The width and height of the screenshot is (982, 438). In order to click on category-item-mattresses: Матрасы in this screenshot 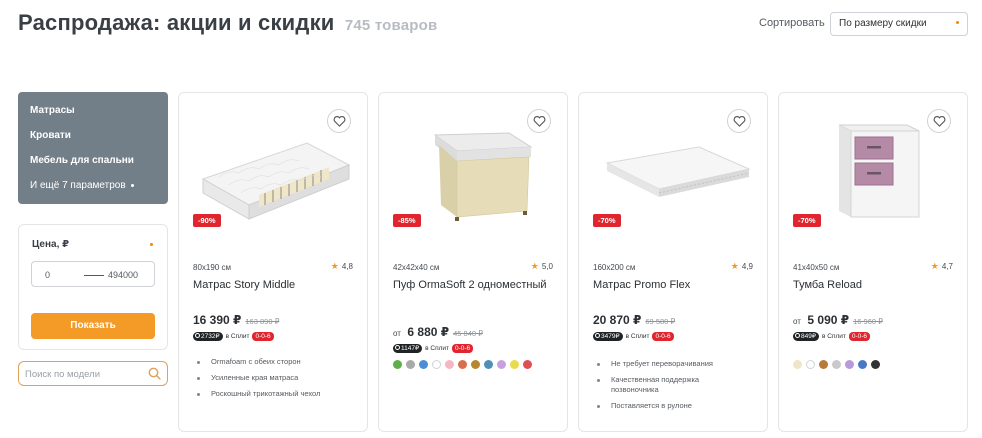, I will do `click(99, 117)`.